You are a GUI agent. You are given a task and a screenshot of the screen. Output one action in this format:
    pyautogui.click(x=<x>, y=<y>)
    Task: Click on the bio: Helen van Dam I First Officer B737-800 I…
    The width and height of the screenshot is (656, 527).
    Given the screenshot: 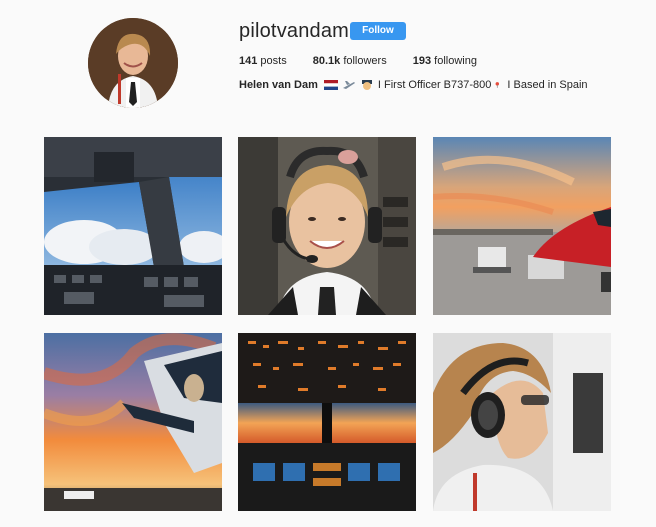 What is the action you would take?
    pyautogui.click(x=413, y=85)
    